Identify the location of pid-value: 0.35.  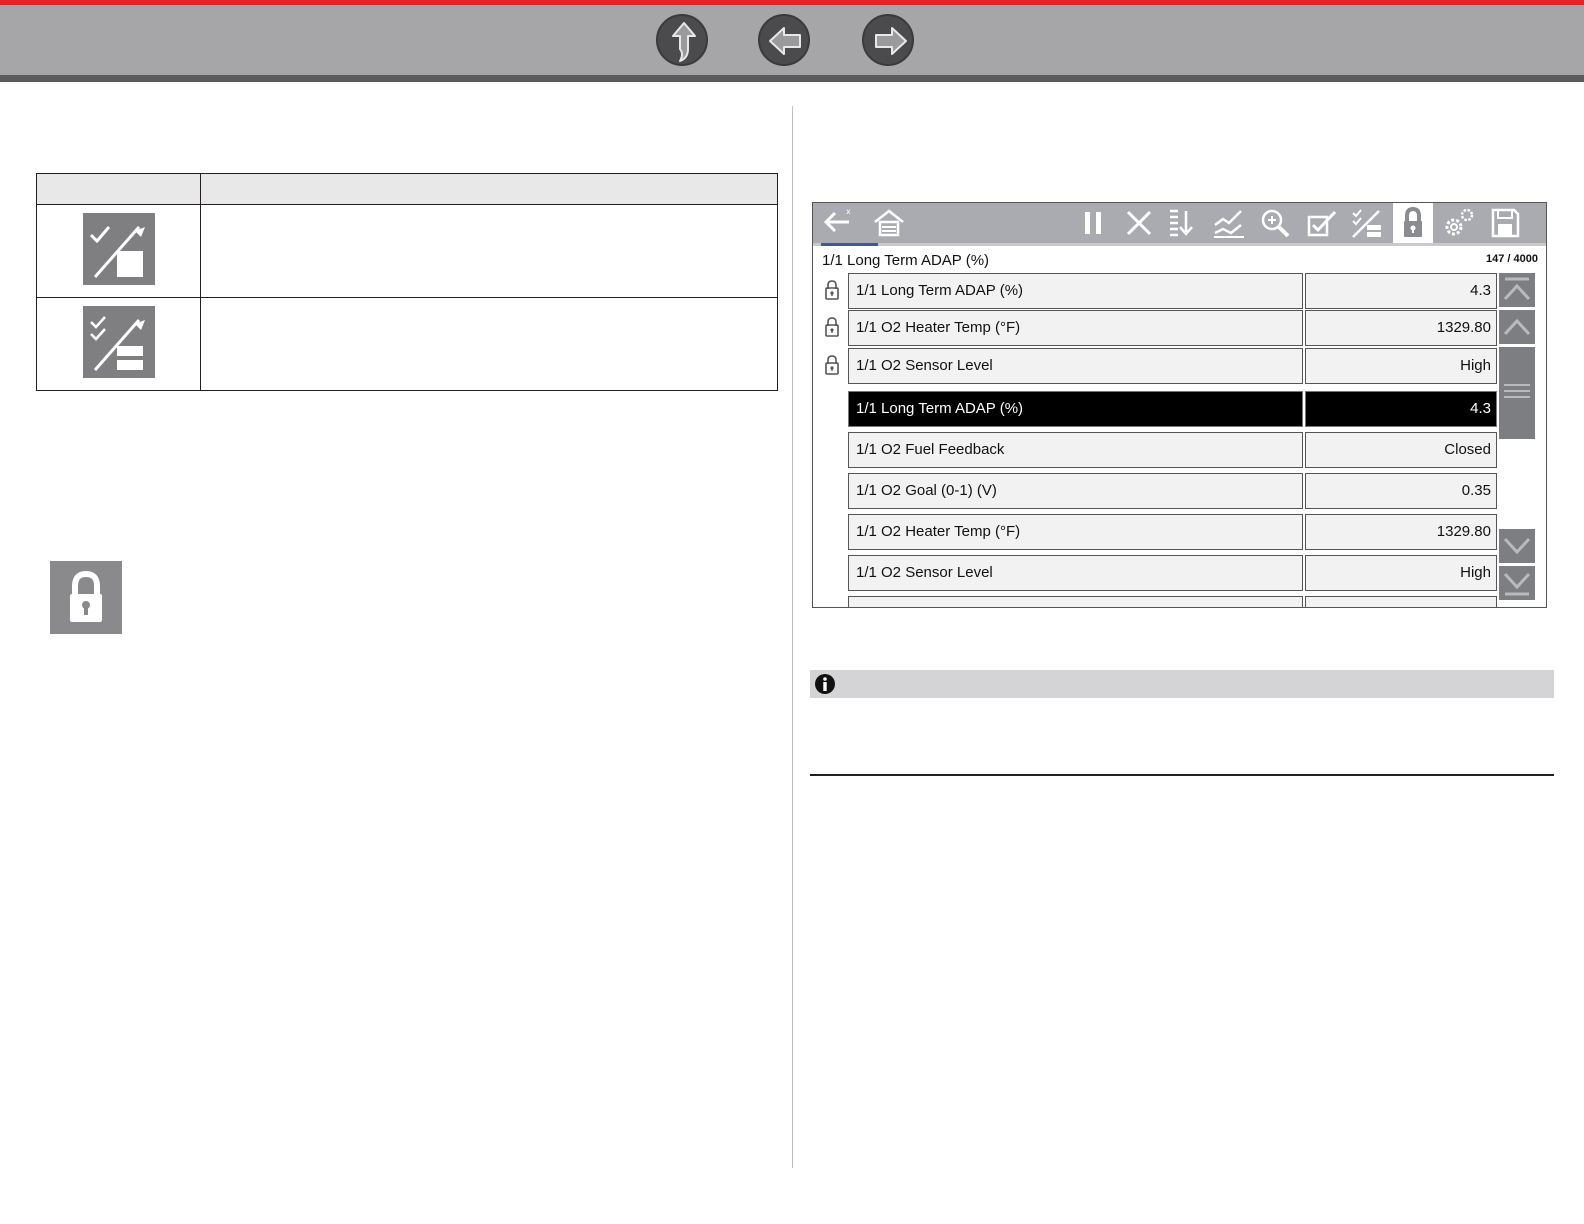
(1401, 491).